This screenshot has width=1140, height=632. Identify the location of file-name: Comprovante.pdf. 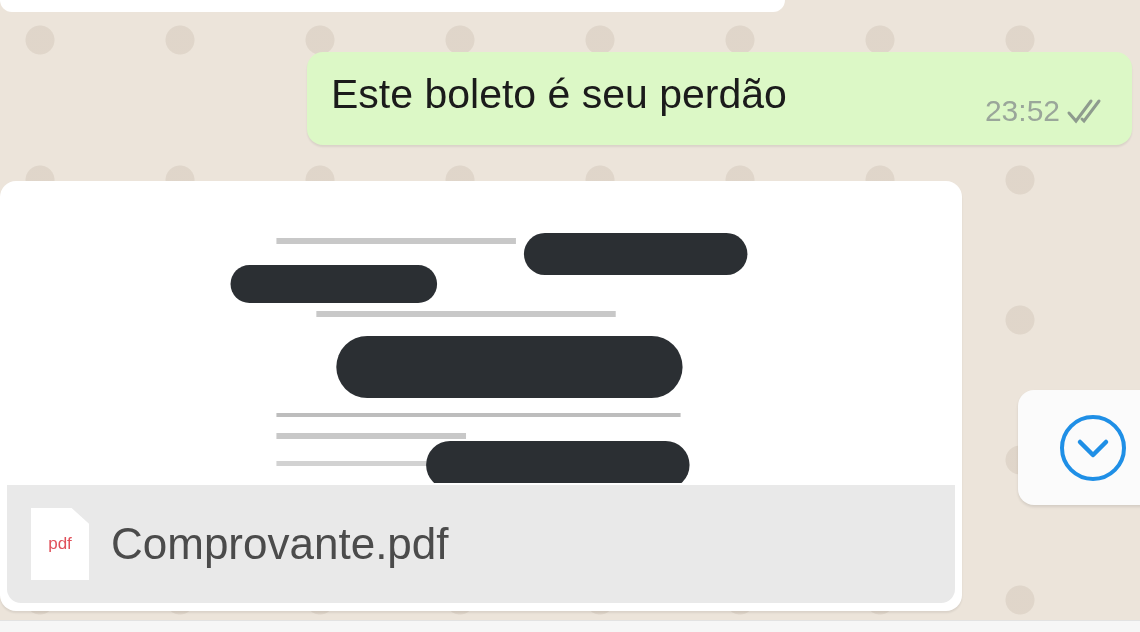
(280, 544).